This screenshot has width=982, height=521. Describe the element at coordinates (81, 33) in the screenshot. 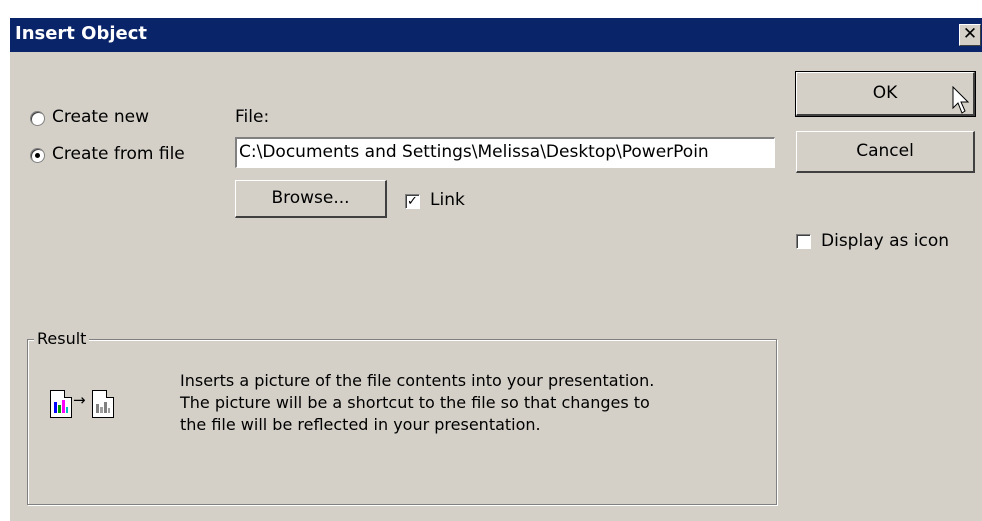

I see `window-title: Insert Object` at that location.